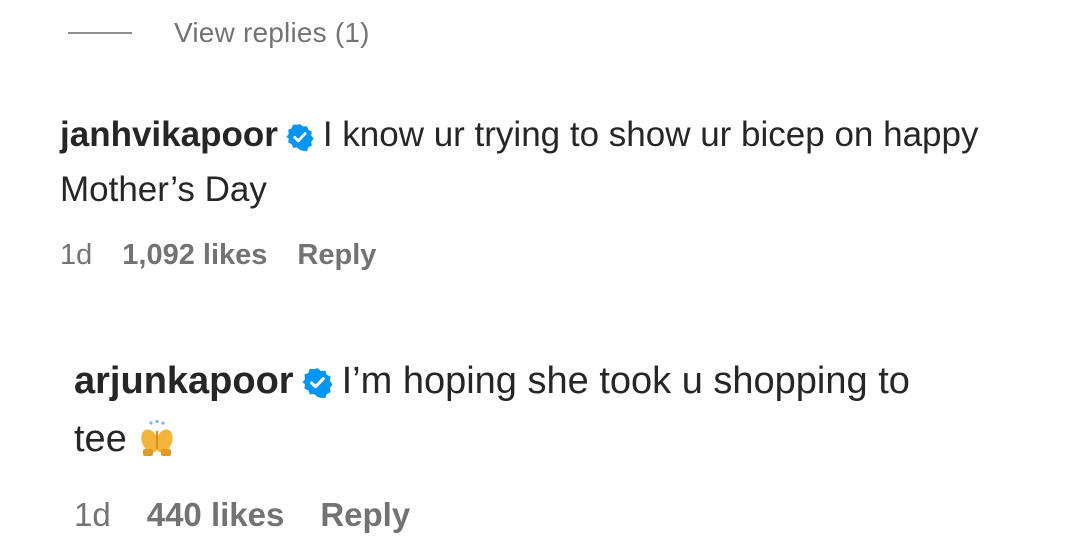 The width and height of the screenshot is (1080, 557). What do you see at coordinates (577, 515) in the screenshot?
I see `comment-meta: 1d 440 likes Reply` at bounding box center [577, 515].